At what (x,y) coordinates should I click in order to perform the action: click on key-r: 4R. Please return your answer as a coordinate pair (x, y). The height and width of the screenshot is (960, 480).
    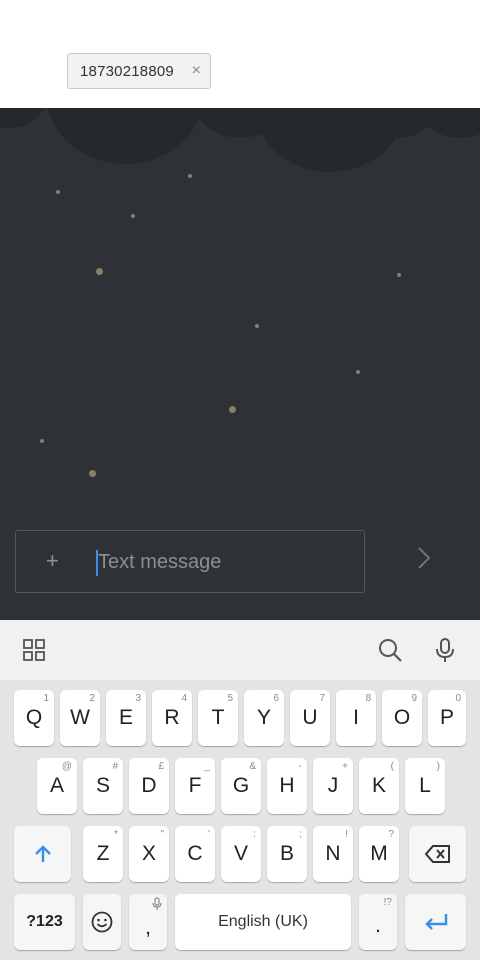
    Looking at the image, I should click on (172, 718).